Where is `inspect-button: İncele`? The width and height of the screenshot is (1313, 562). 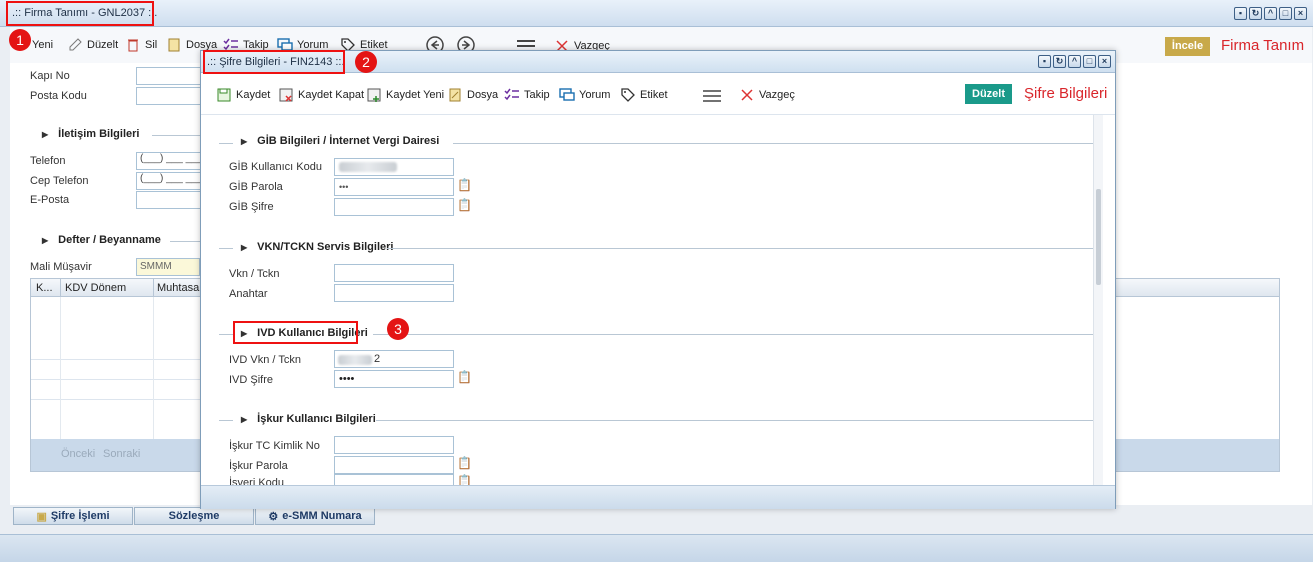 inspect-button: İncele is located at coordinates (1187, 46).